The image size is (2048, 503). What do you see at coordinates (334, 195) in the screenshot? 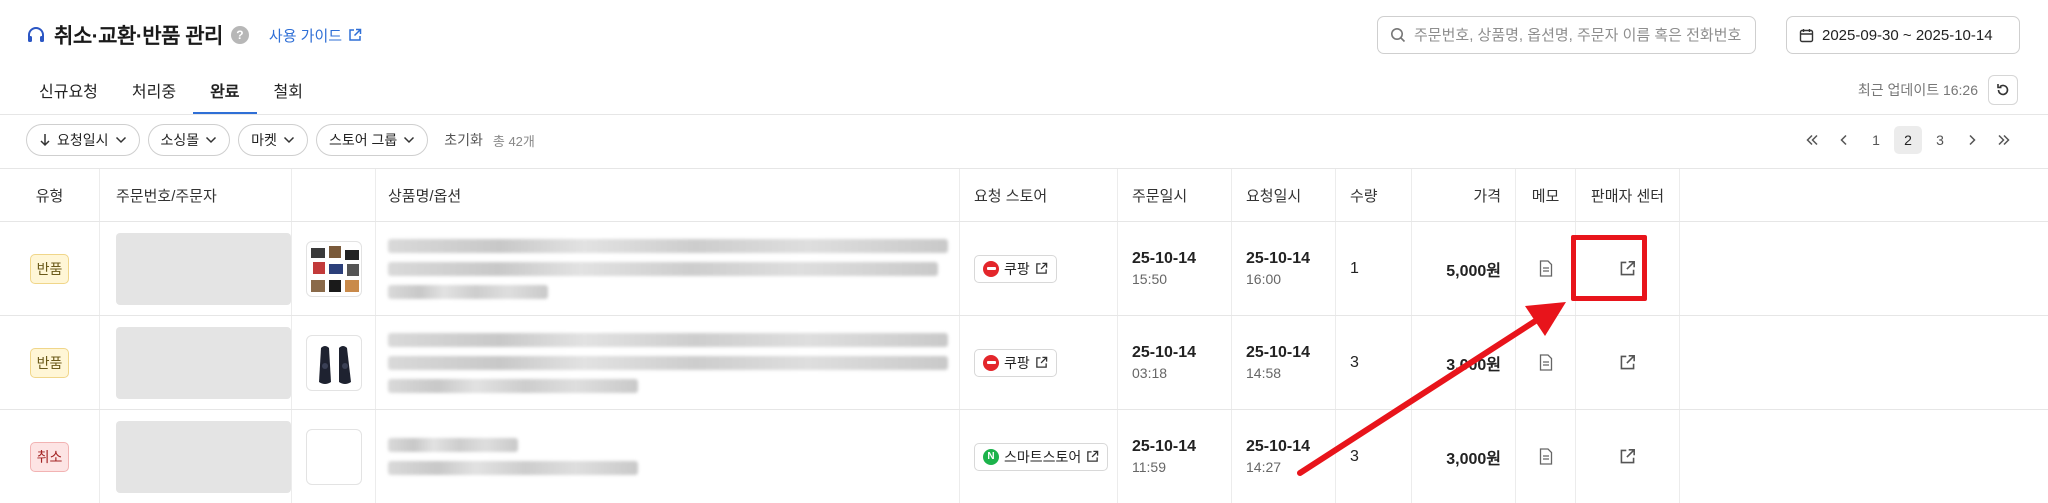
I see `col-thumbnail` at bounding box center [334, 195].